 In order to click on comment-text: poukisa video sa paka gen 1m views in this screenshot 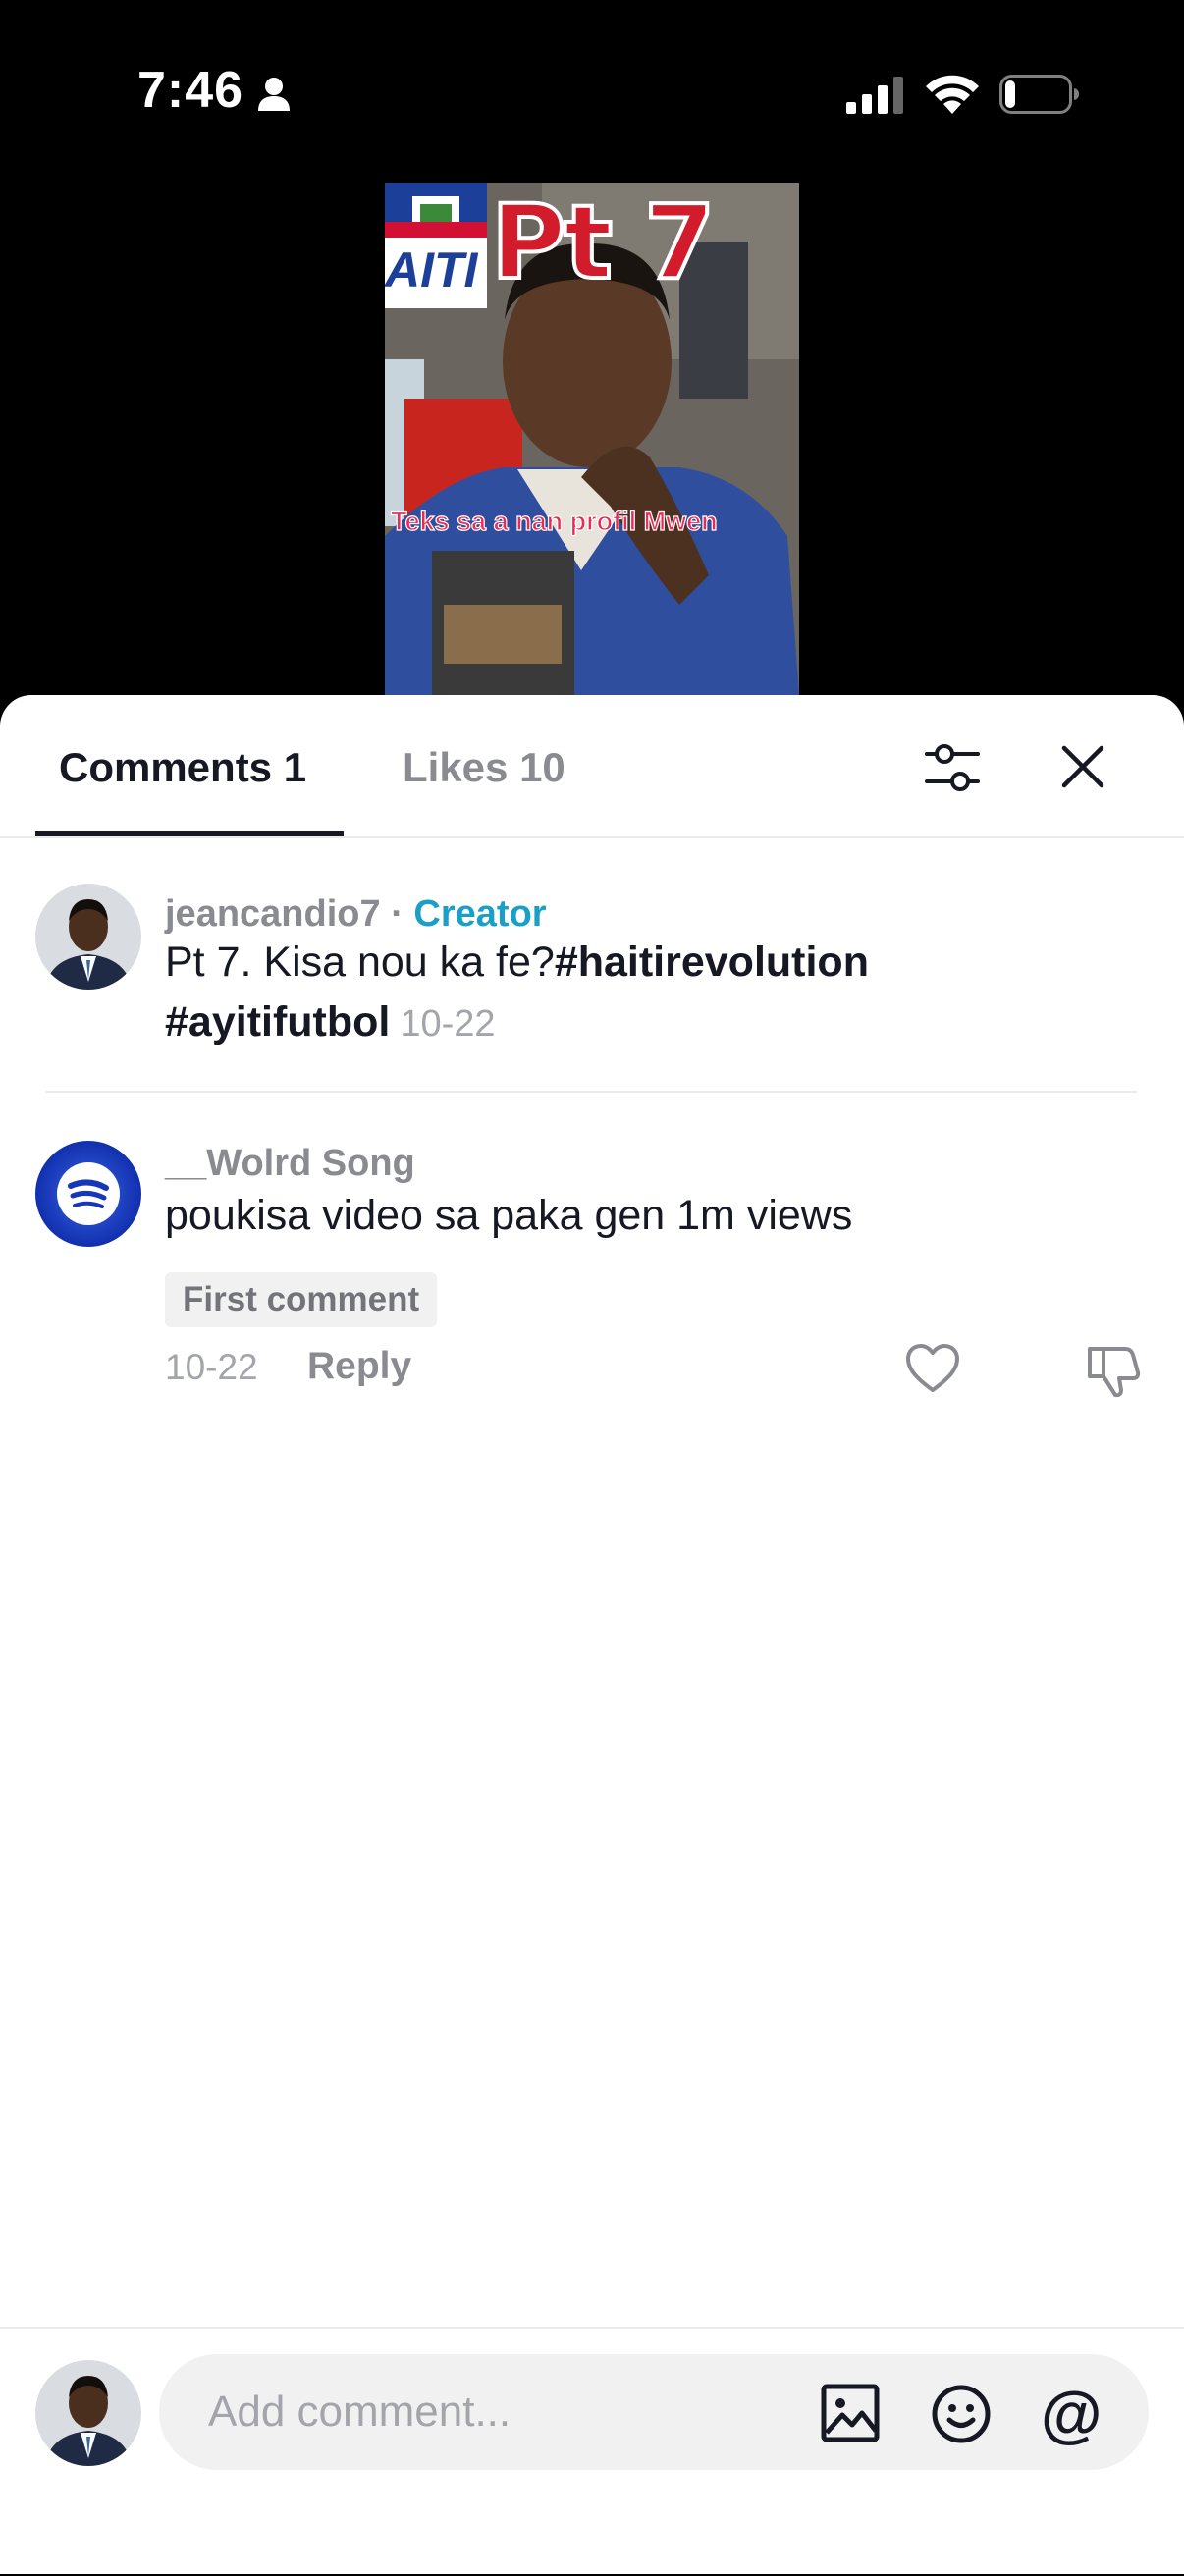, I will do `click(509, 1215)`.